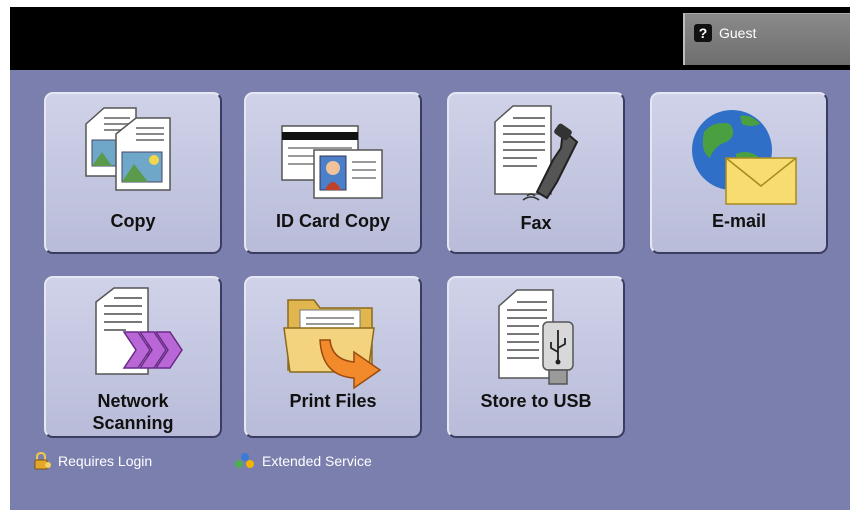  I want to click on legend-extended-service: Extended Service, so click(303, 461).